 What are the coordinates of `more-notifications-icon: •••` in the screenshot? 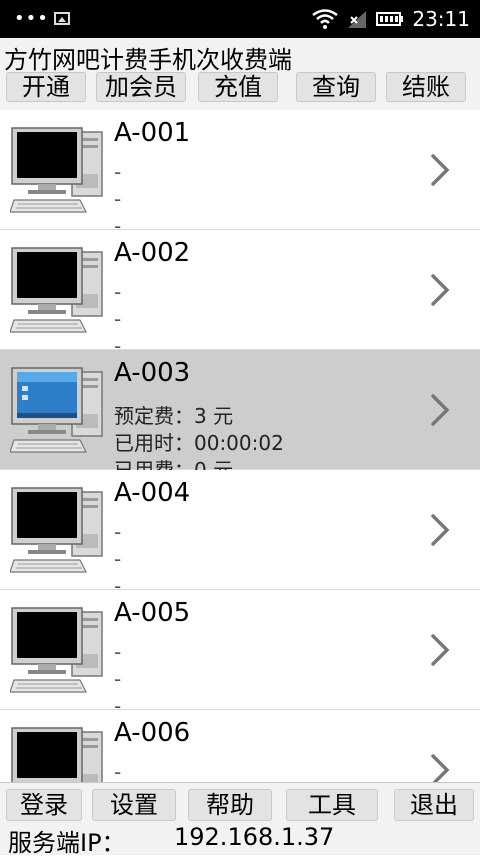 It's located at (31, 18).